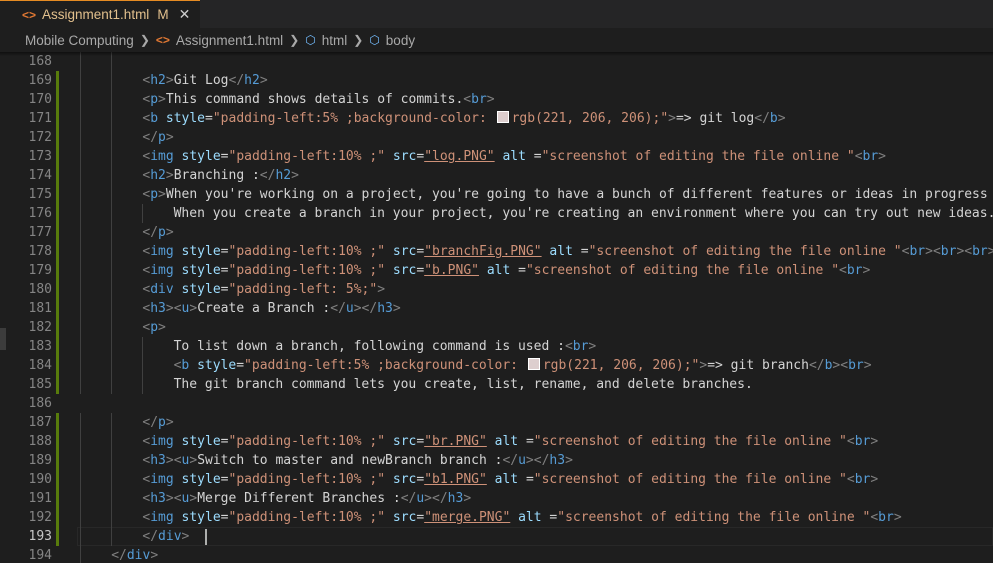 The width and height of the screenshot is (993, 563). Describe the element at coordinates (40, 289) in the screenshot. I see `line-number: 180` at that location.